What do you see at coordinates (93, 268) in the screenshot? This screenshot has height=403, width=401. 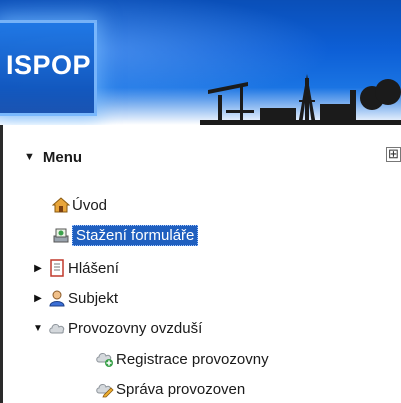 I see `tree-item-label: Hlášení` at bounding box center [93, 268].